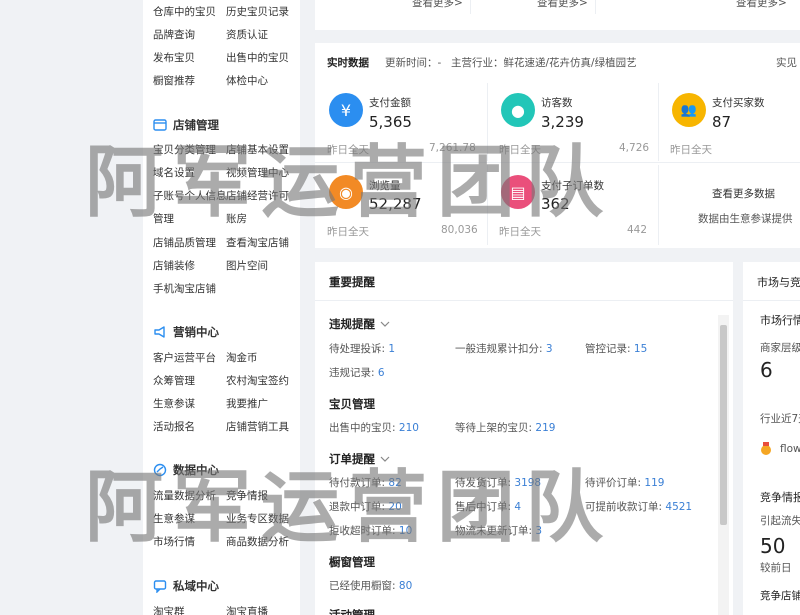  What do you see at coordinates (365, 482) in the screenshot?
I see `reminder-item: 待付款订单: 82` at bounding box center [365, 482].